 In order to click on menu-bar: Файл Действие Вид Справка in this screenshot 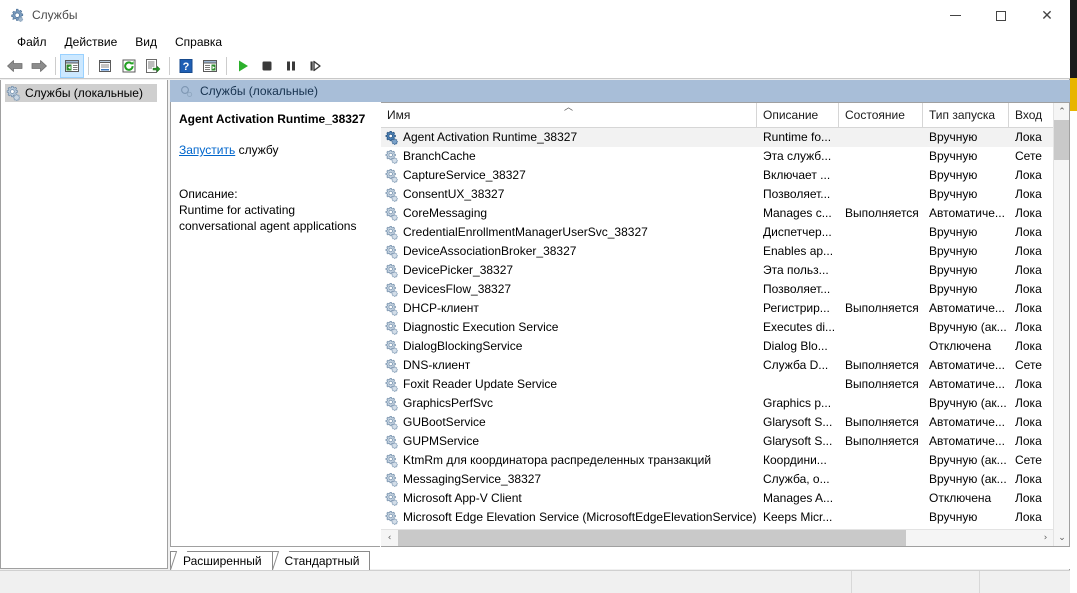, I will do `click(535, 42)`.